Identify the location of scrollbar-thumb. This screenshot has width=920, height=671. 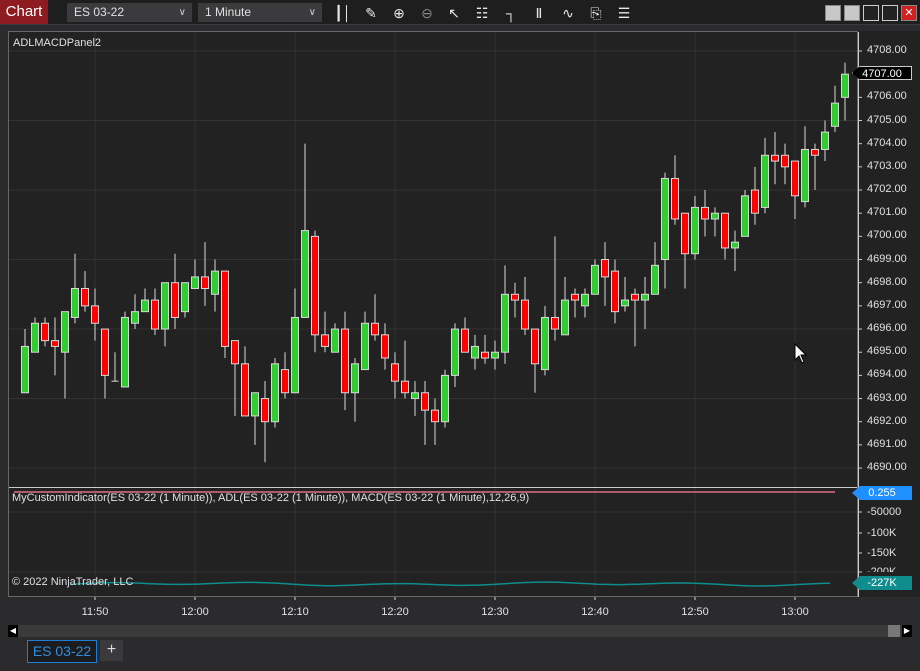
(894, 631).